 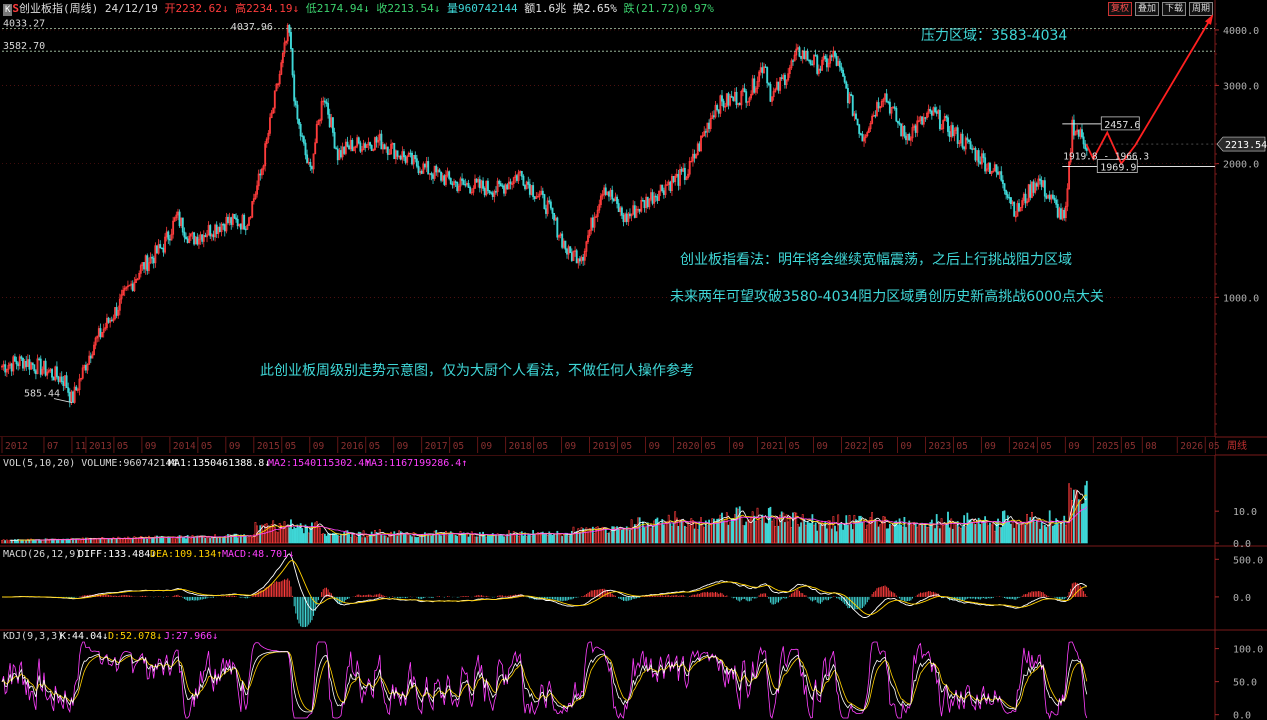 I want to click on time-tick-label: 05, so click(x=961, y=446).